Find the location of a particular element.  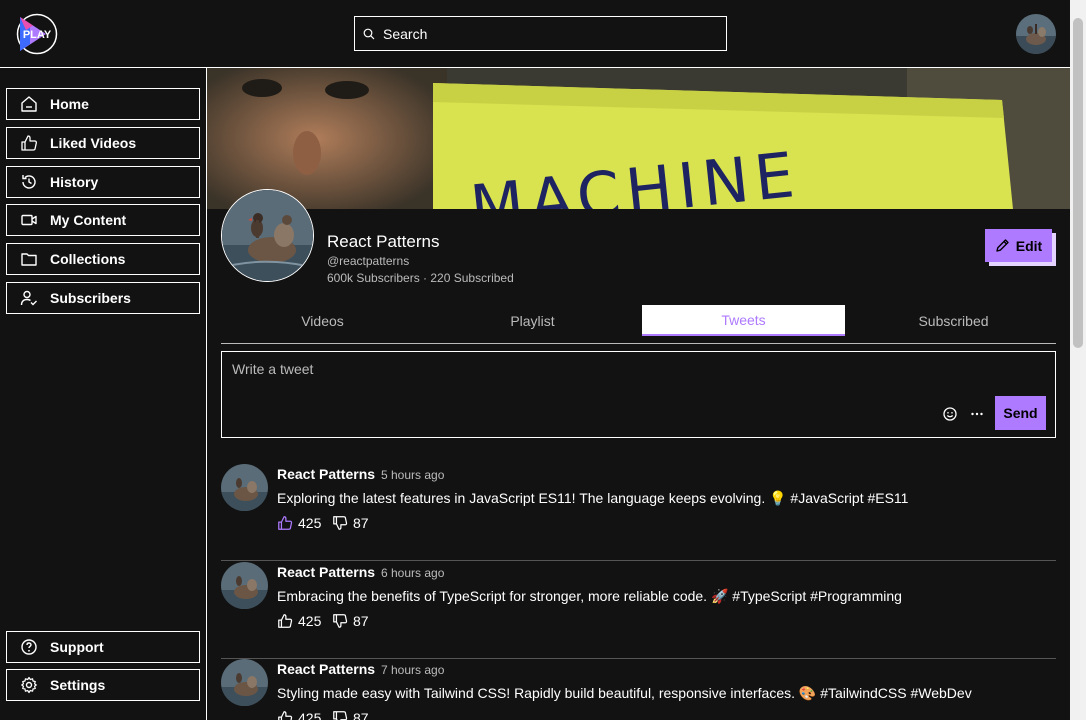

channel-avatar is located at coordinates (267, 235).